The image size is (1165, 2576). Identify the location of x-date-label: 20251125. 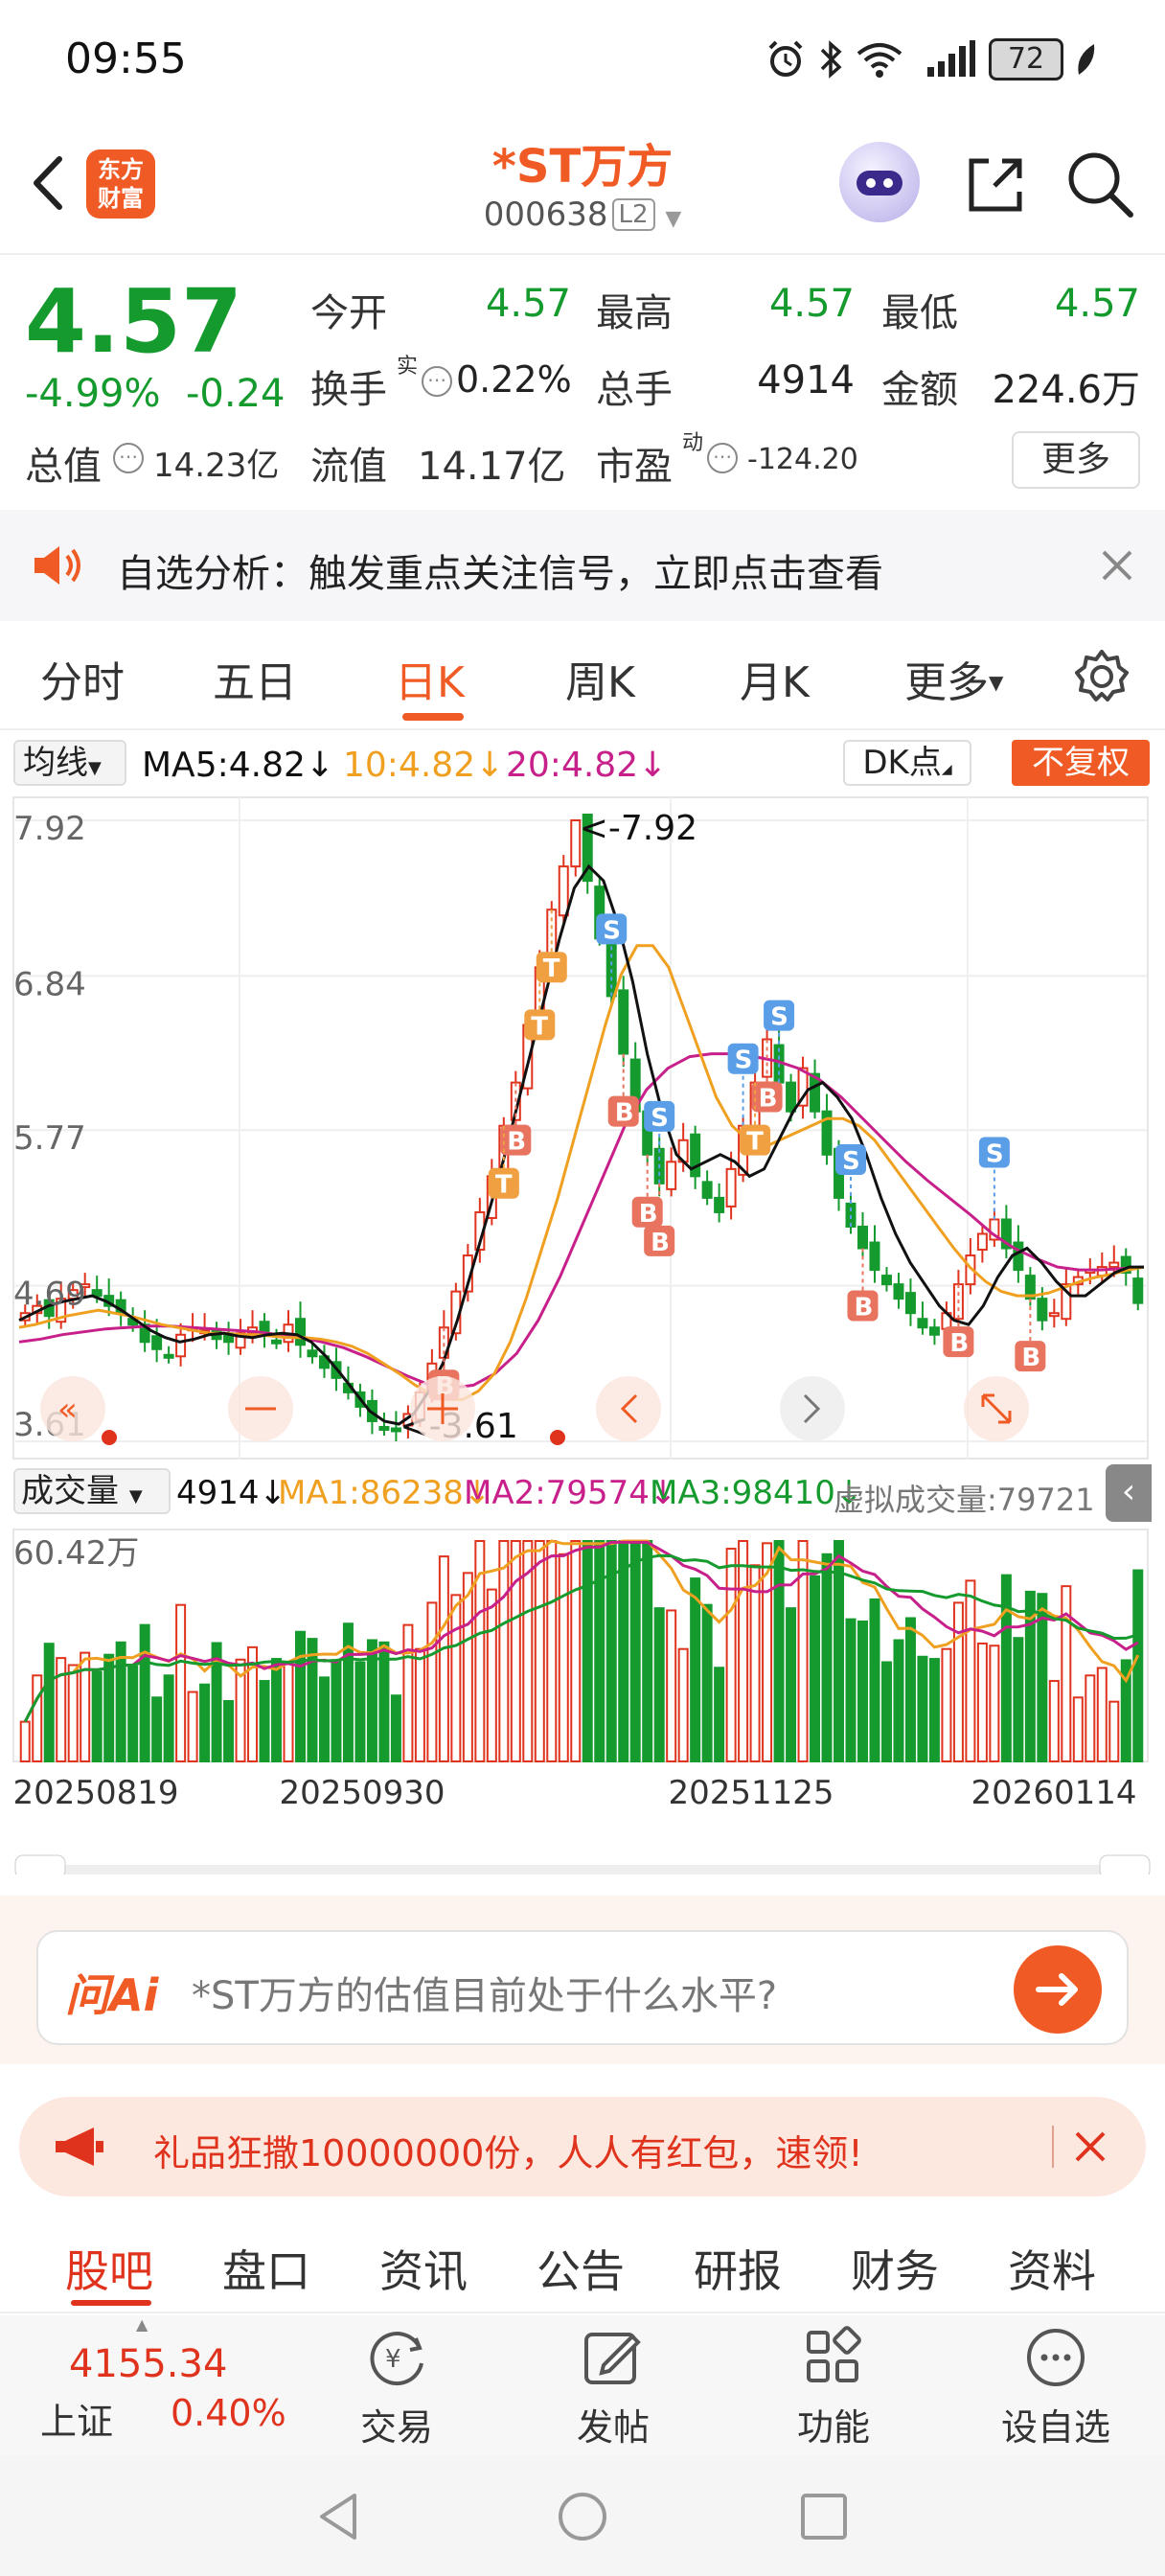
(751, 1793).